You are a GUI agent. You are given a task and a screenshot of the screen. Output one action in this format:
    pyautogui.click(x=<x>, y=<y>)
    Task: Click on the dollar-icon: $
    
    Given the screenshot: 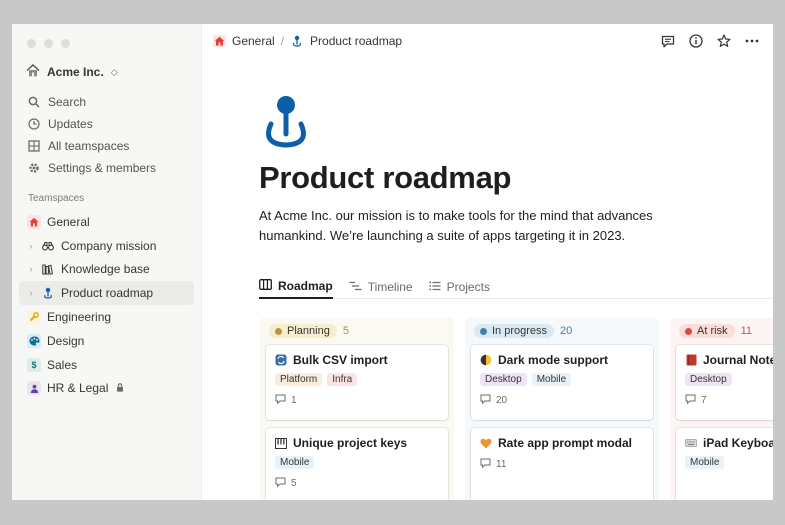 What is the action you would take?
    pyautogui.click(x=34, y=364)
    